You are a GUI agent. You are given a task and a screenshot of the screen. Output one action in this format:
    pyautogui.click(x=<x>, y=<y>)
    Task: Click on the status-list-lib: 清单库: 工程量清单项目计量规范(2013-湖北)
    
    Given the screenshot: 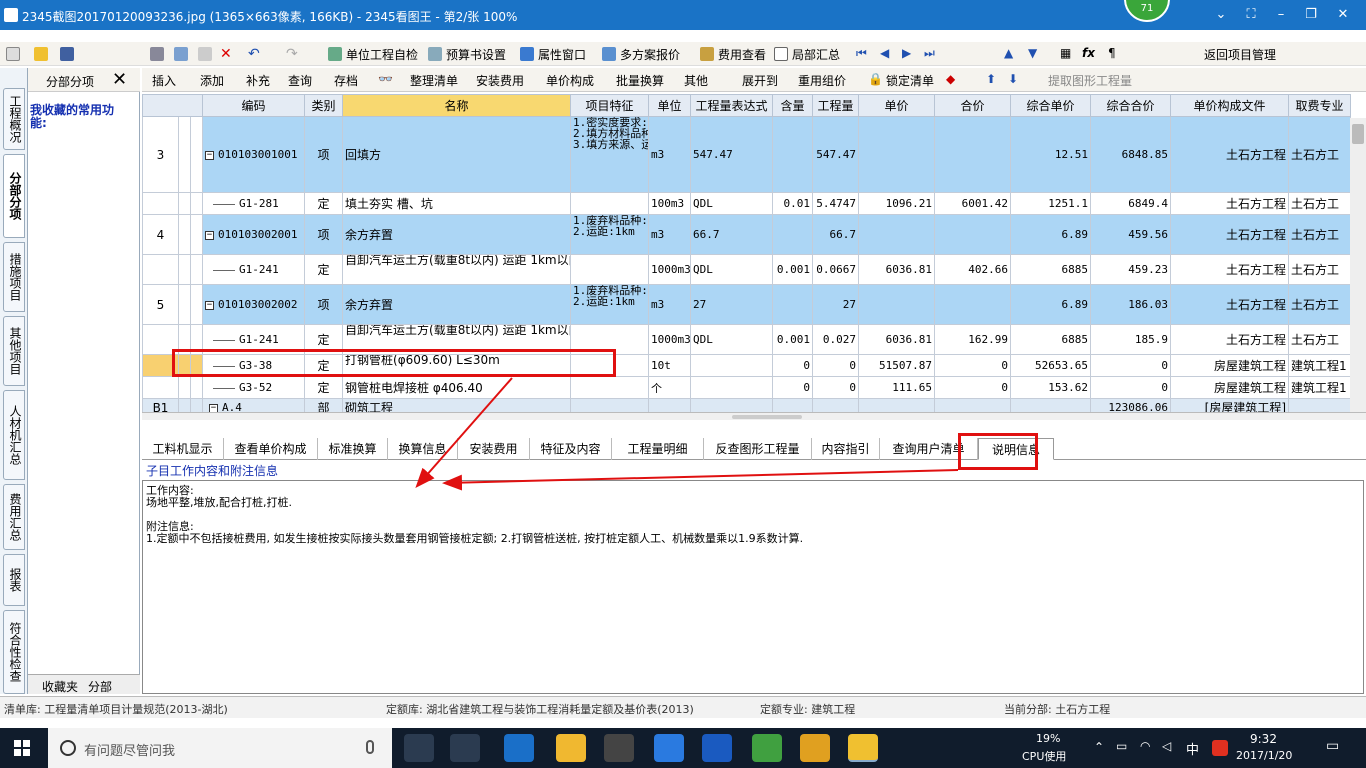 What is the action you would take?
    pyautogui.click(x=116, y=709)
    